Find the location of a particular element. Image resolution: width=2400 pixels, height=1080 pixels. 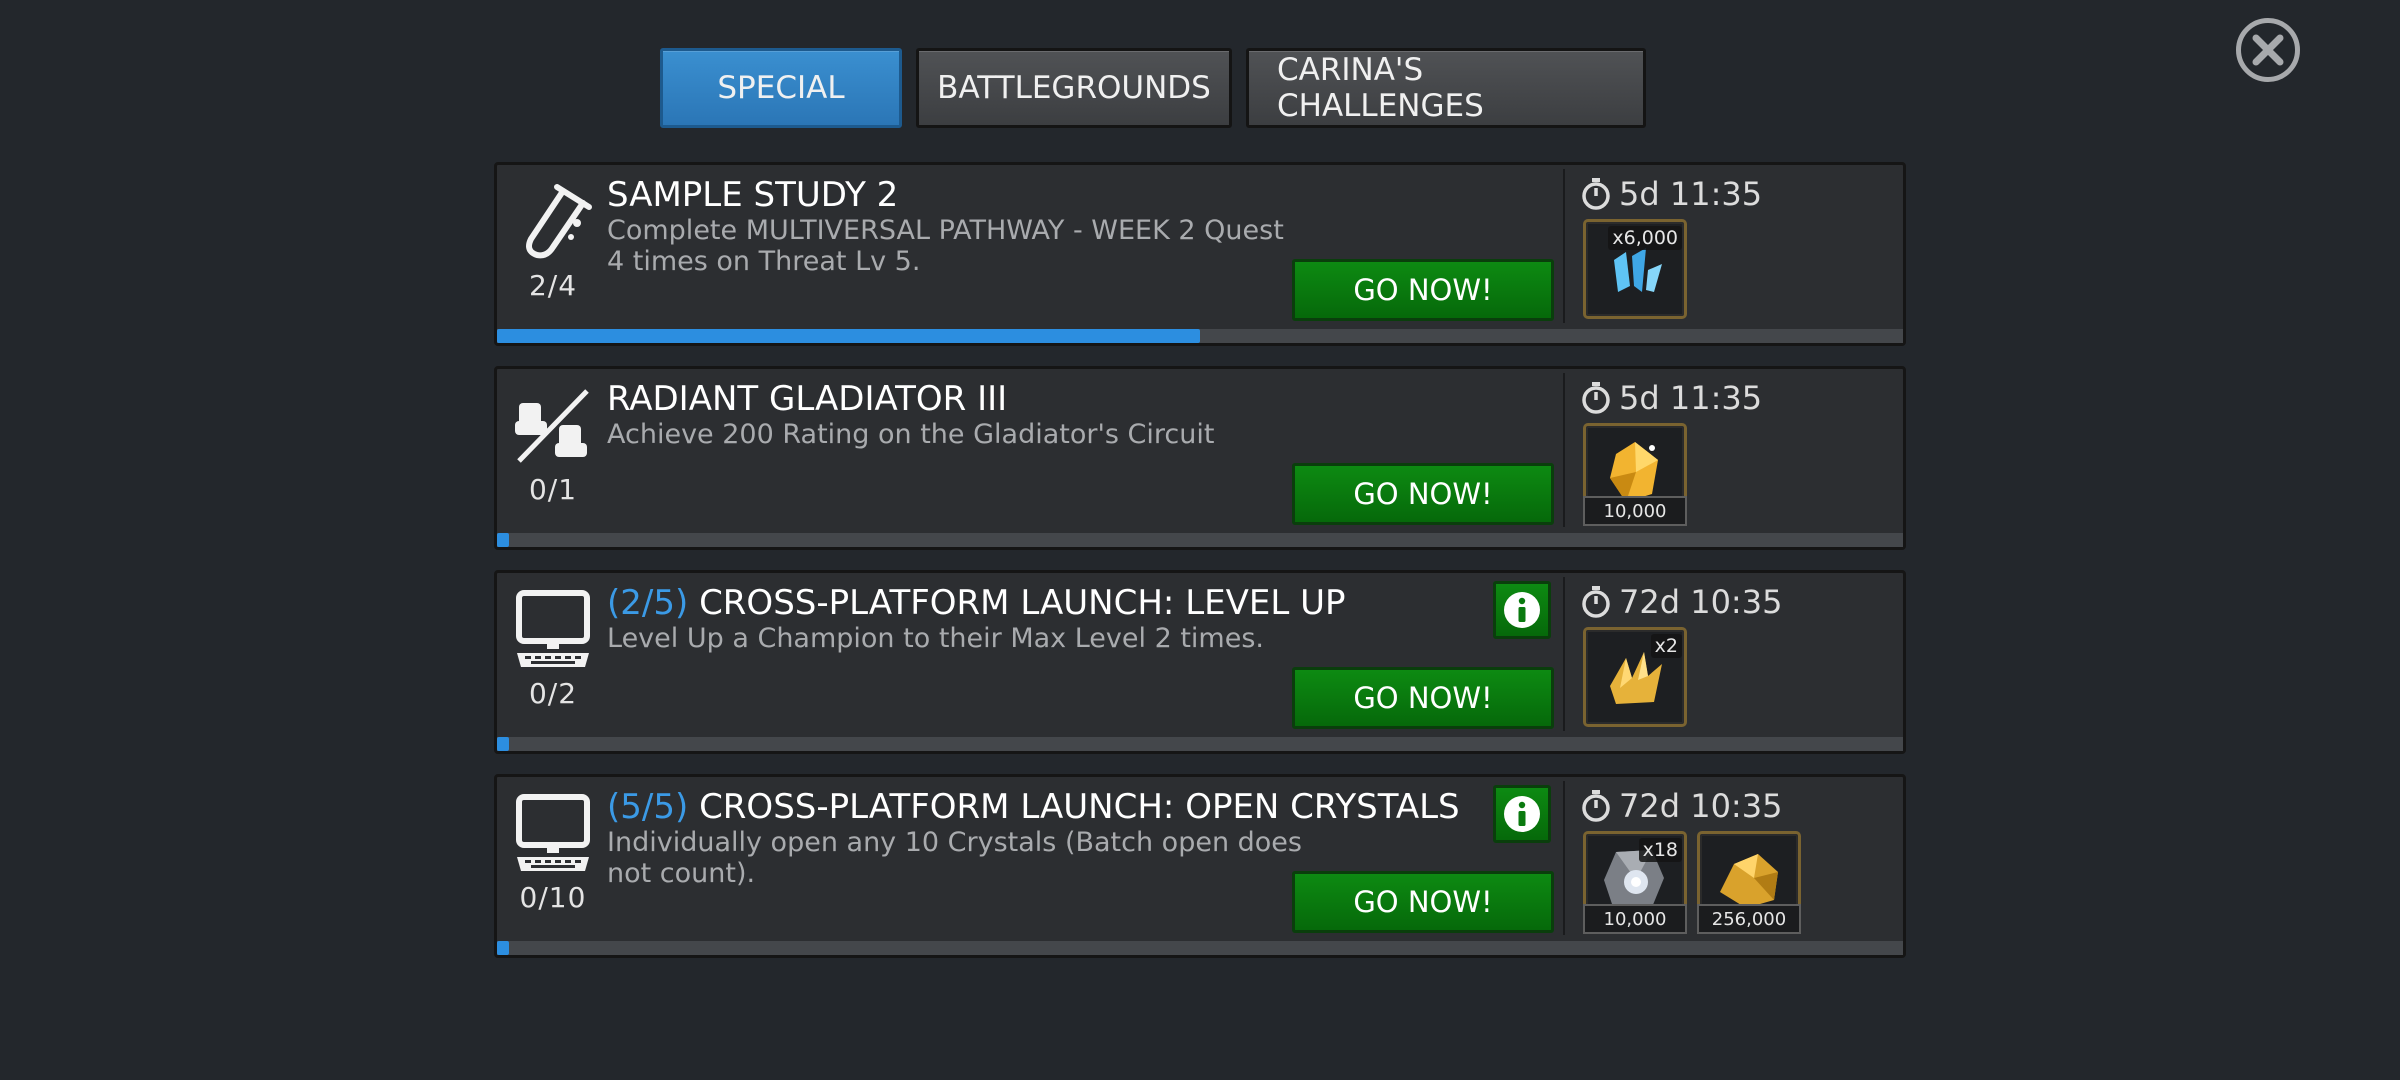

quest-progress-count: 0/10 is located at coordinates (553, 897).